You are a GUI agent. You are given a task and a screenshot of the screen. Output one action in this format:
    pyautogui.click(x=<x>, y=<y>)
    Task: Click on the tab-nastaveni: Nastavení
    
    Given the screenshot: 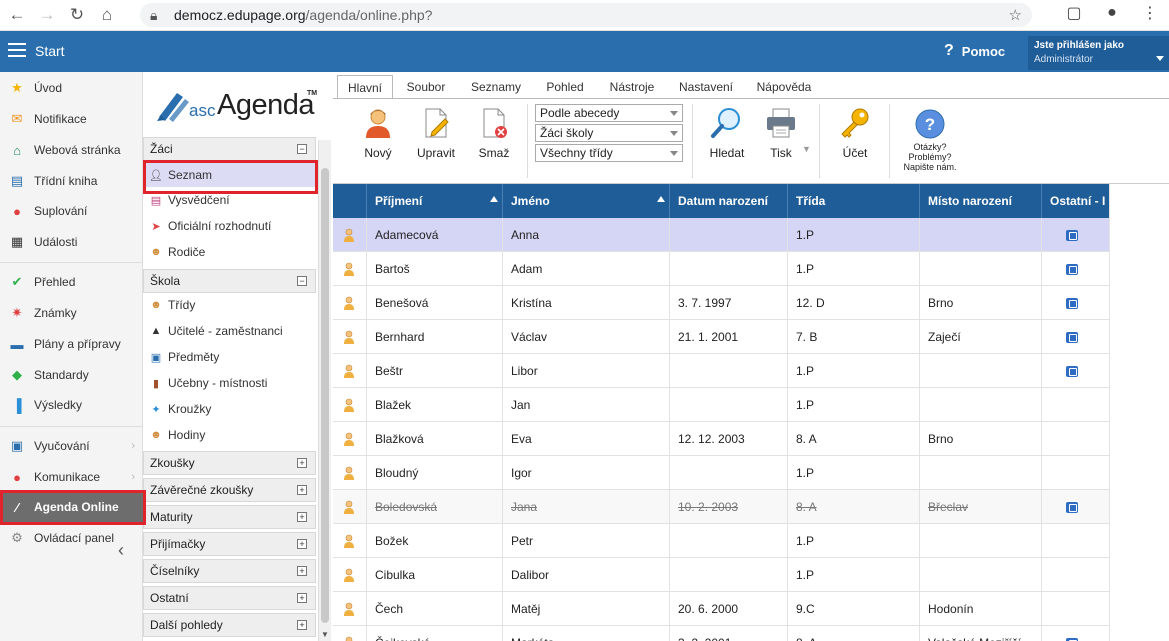 What is the action you would take?
    pyautogui.click(x=706, y=86)
    